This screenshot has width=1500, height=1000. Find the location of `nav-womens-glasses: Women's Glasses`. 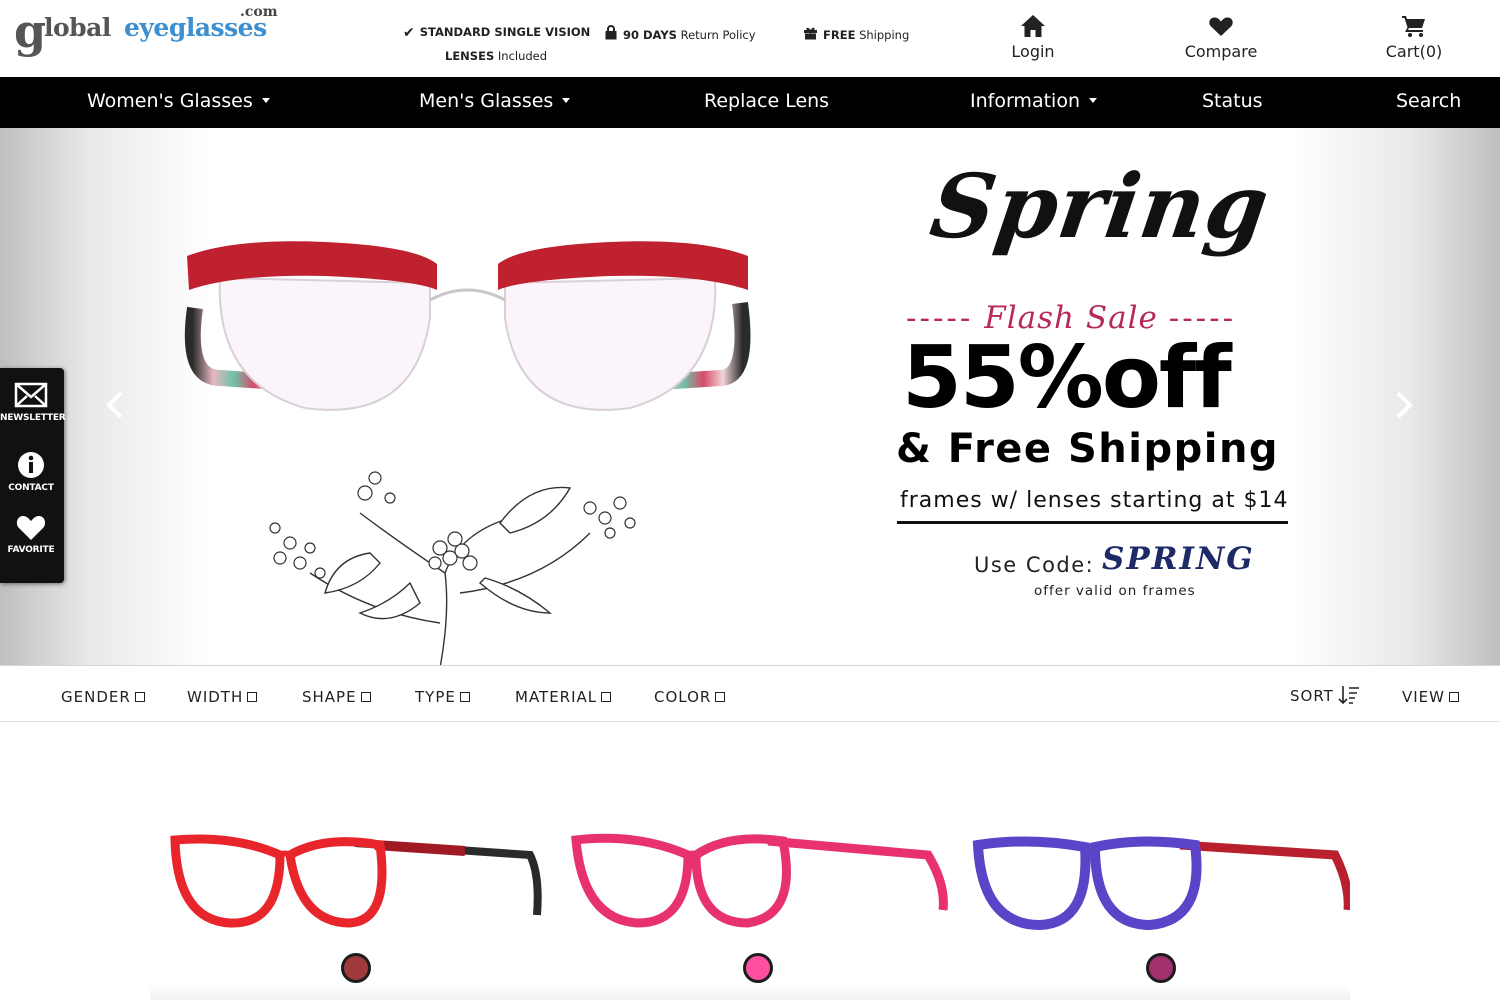

nav-womens-glasses: Women's Glasses is located at coordinates (178, 101).